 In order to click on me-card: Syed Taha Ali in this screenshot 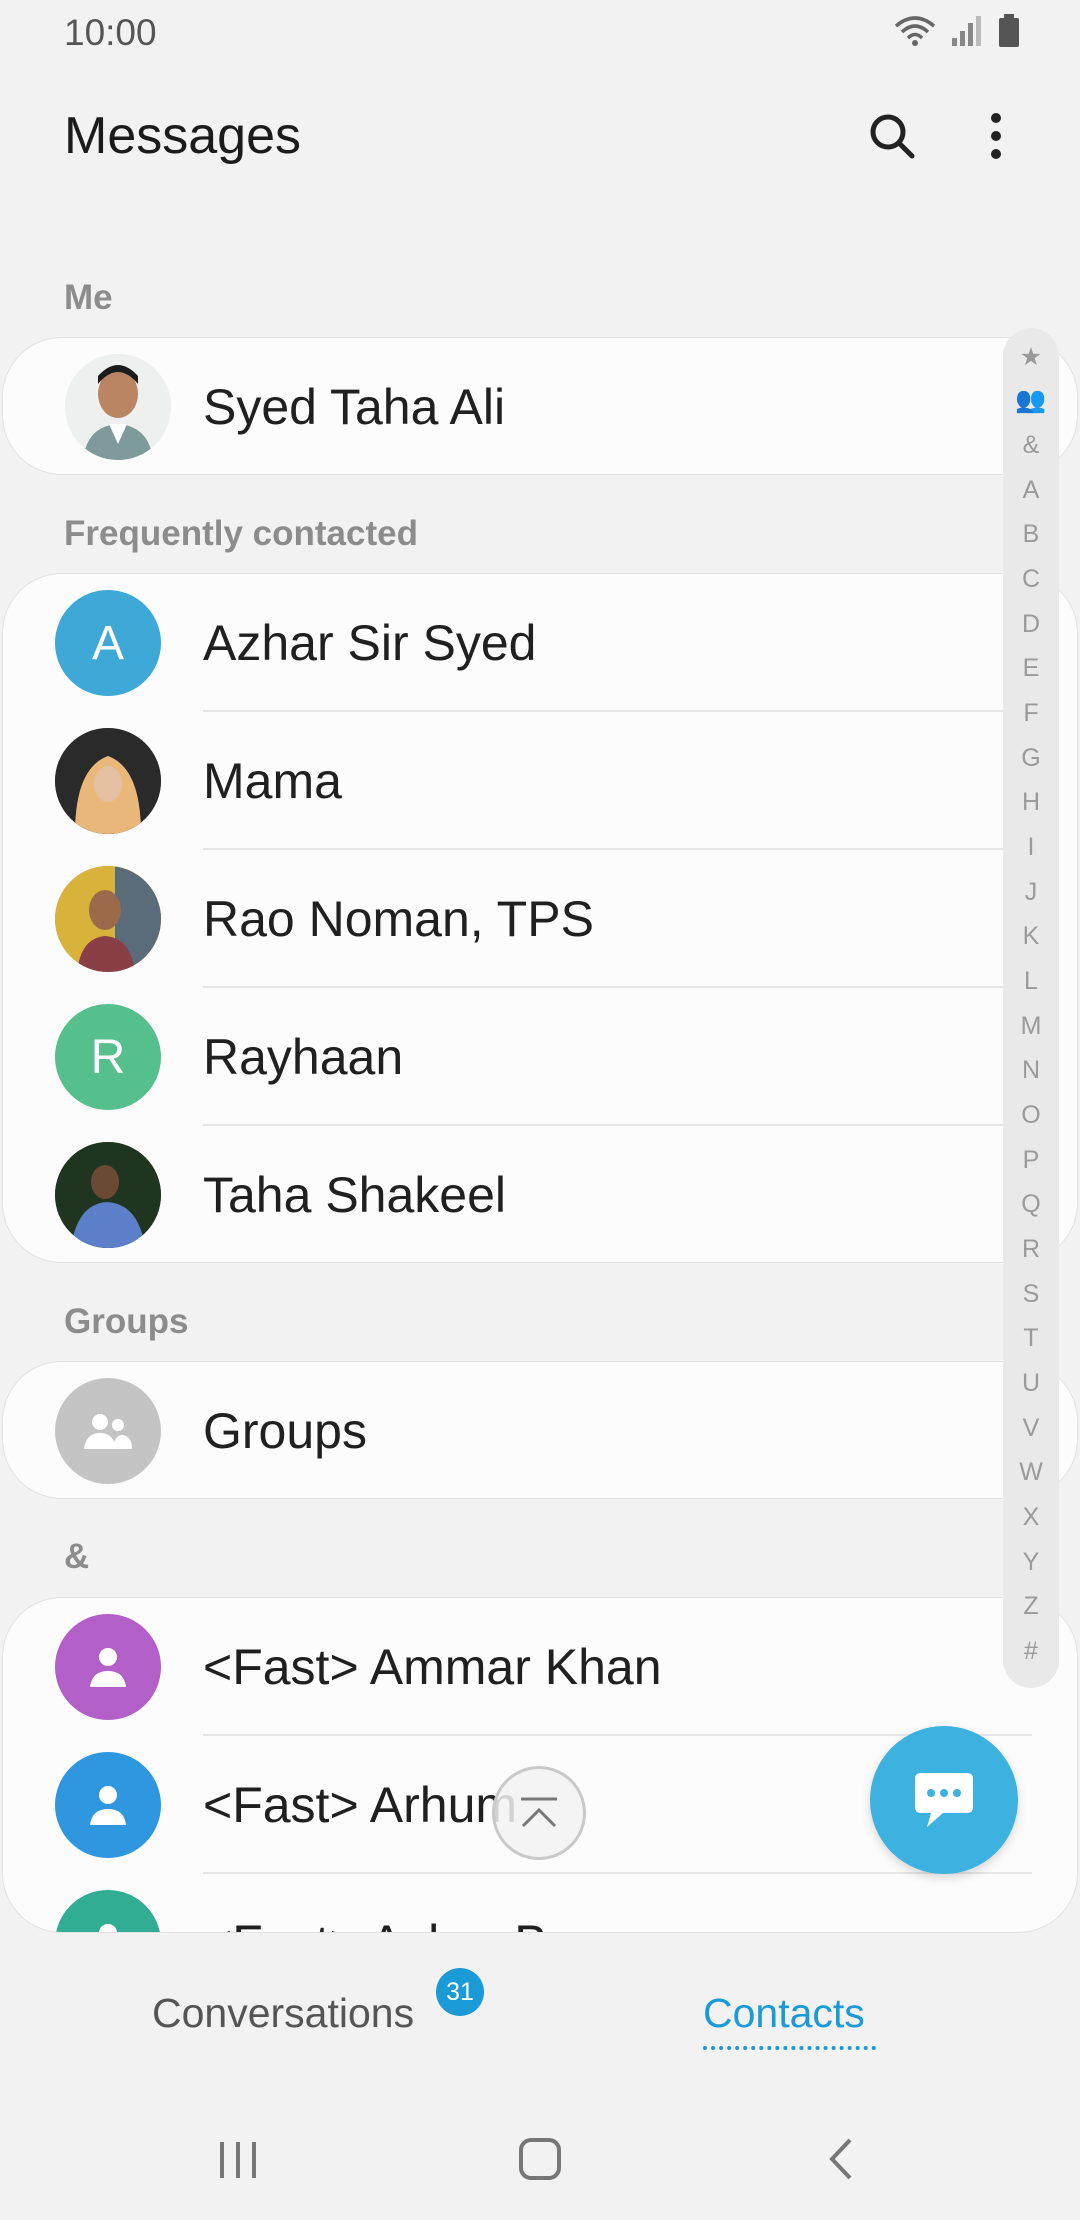, I will do `click(540, 406)`.